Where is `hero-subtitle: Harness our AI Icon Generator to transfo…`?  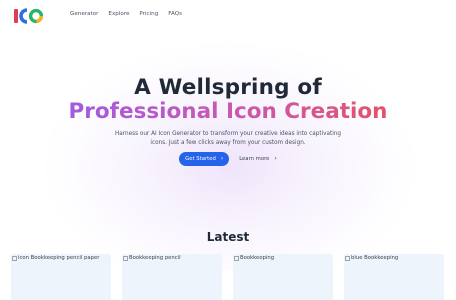
hero-subtitle: Harness our AI Icon Generator to transfo… is located at coordinates (228, 138).